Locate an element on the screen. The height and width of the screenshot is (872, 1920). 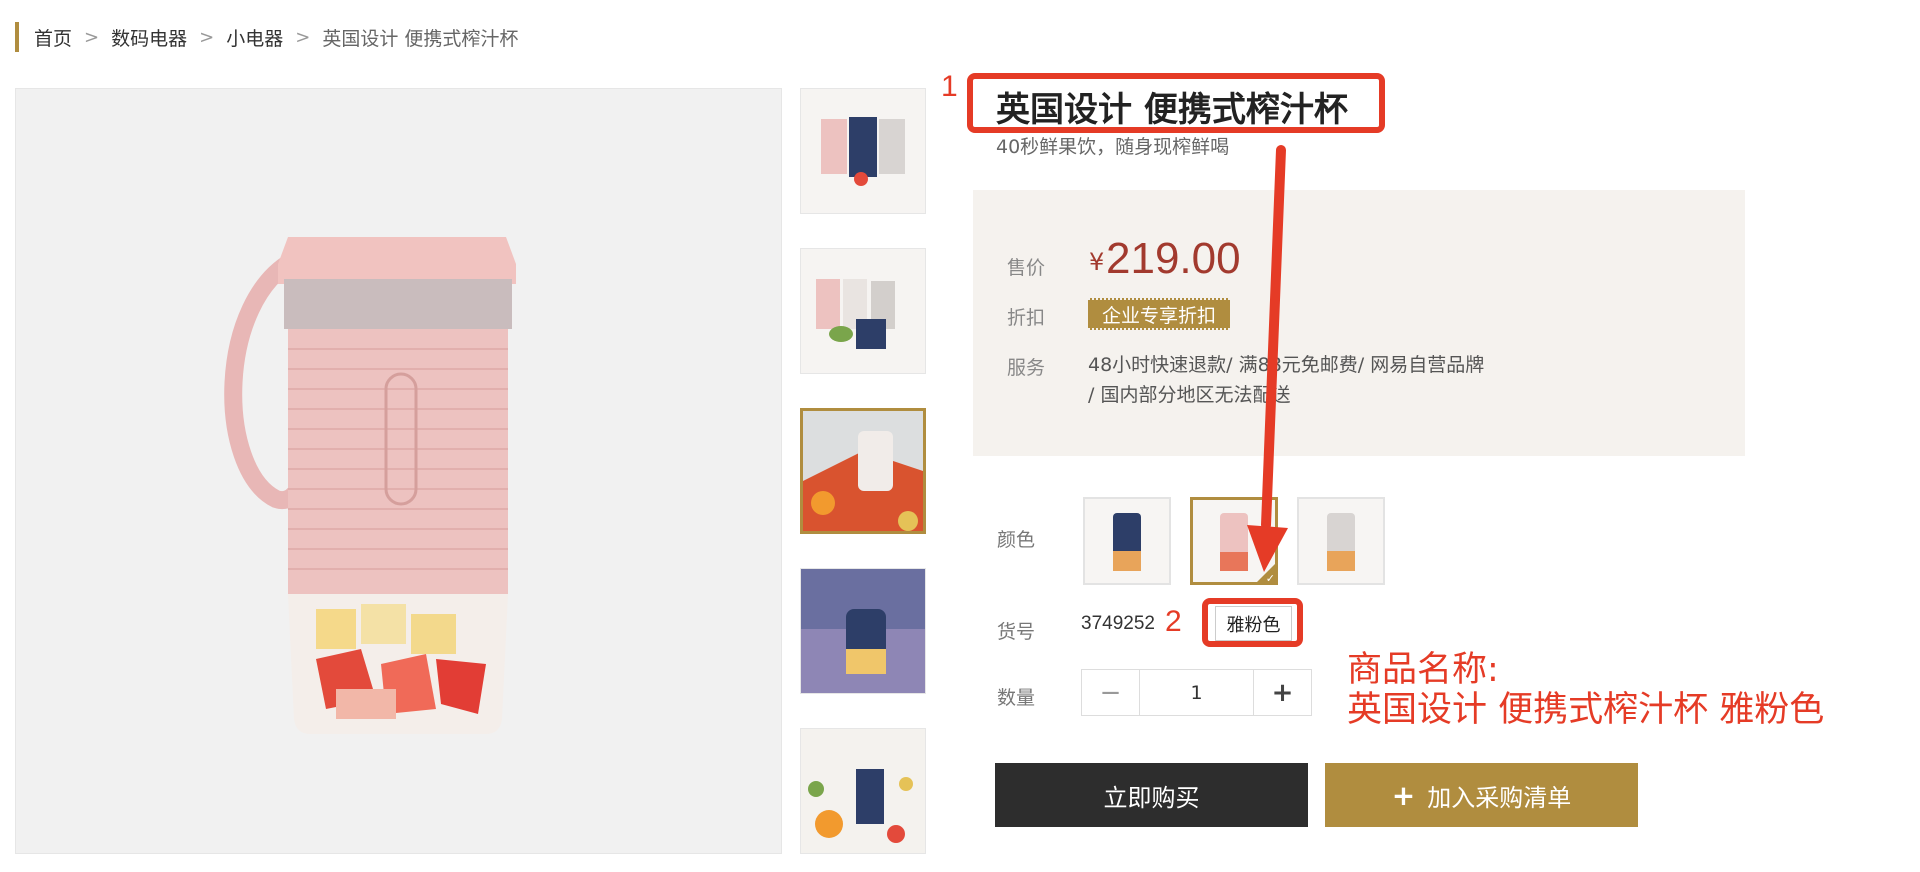
discount-label: 折扣 is located at coordinates (1026, 318).